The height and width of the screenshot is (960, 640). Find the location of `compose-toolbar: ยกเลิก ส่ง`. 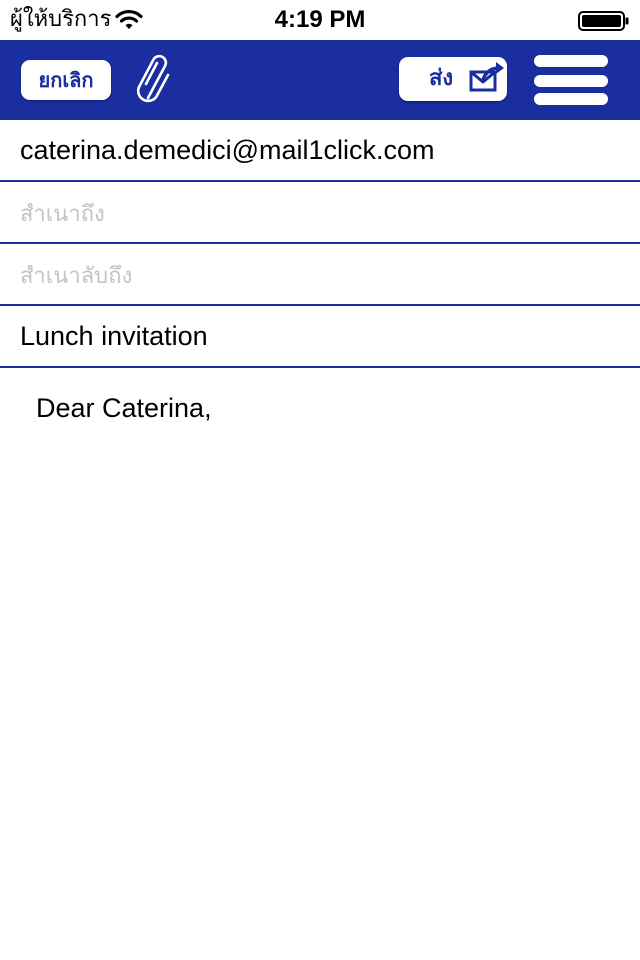

compose-toolbar: ยกเลิก ส่ง is located at coordinates (320, 80).